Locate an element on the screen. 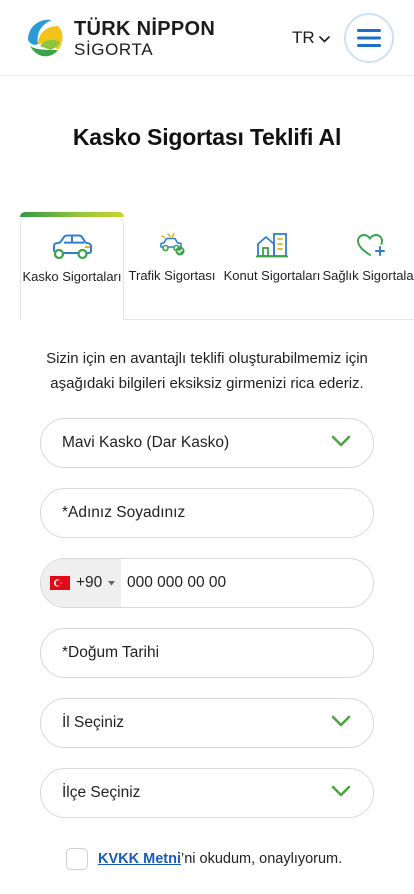 The image size is (414, 894). language-selector: TR is located at coordinates (311, 38).